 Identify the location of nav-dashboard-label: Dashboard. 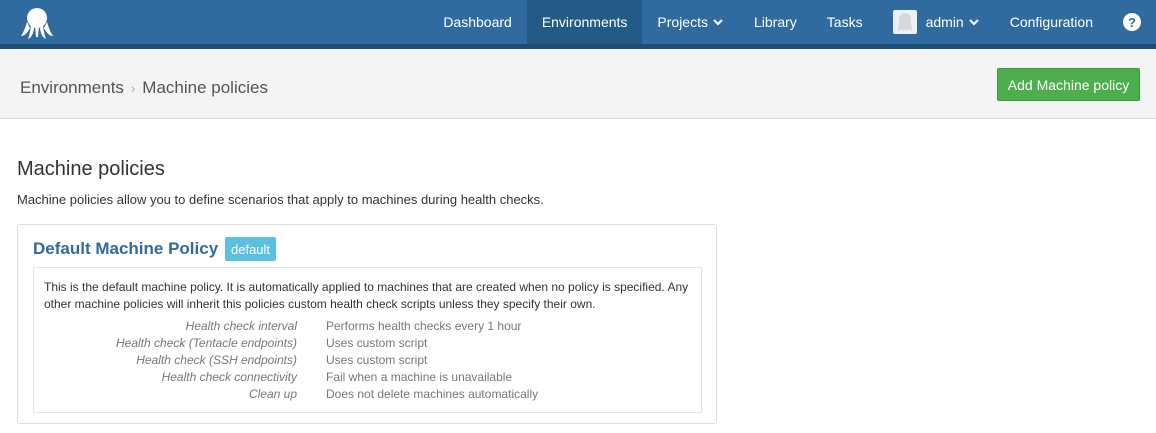
(477, 22).